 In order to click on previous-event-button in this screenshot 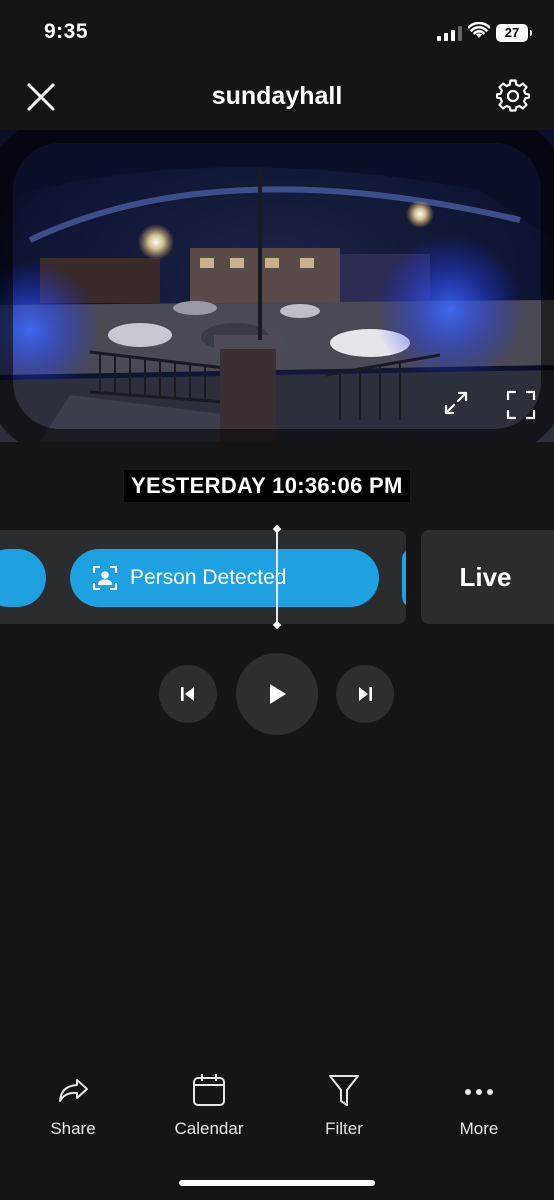, I will do `click(188, 694)`.